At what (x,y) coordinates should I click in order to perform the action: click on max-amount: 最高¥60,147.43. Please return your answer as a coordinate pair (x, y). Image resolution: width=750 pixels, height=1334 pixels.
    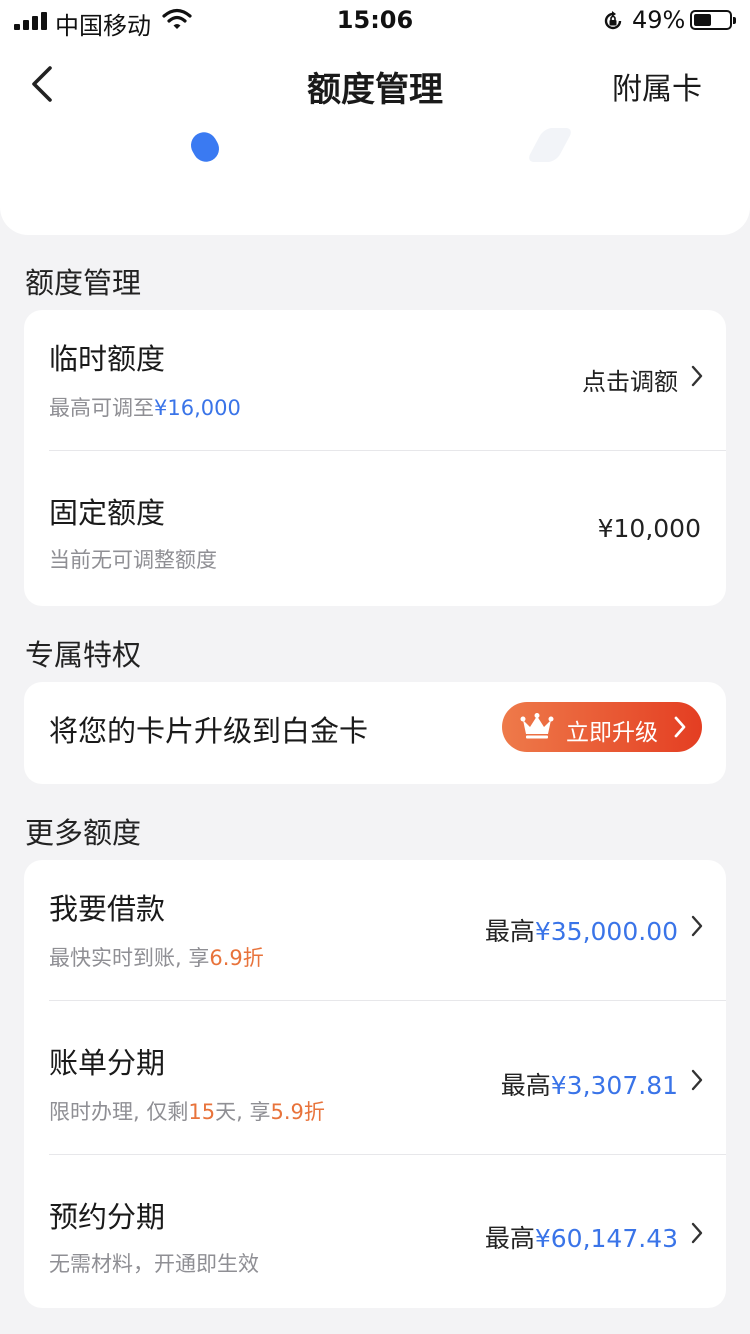
    Looking at the image, I should click on (581, 1237).